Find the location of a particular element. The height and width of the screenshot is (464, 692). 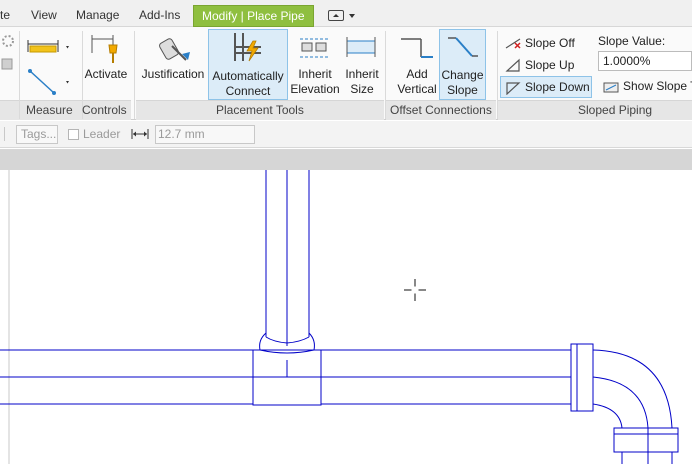

show-slope-icon is located at coordinates (611, 87).